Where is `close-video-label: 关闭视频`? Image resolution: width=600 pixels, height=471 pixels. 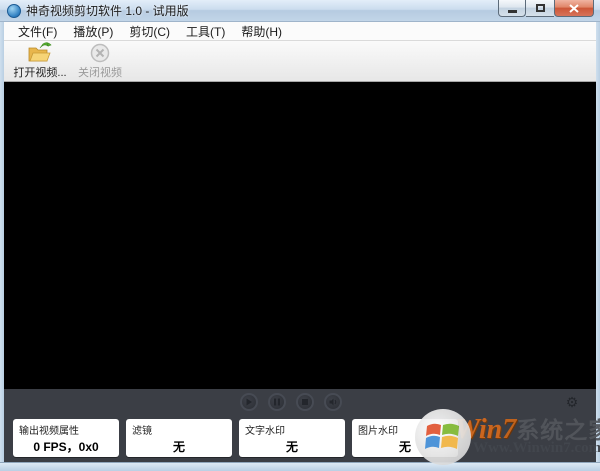
close-video-label: 关闭视频 is located at coordinates (100, 73).